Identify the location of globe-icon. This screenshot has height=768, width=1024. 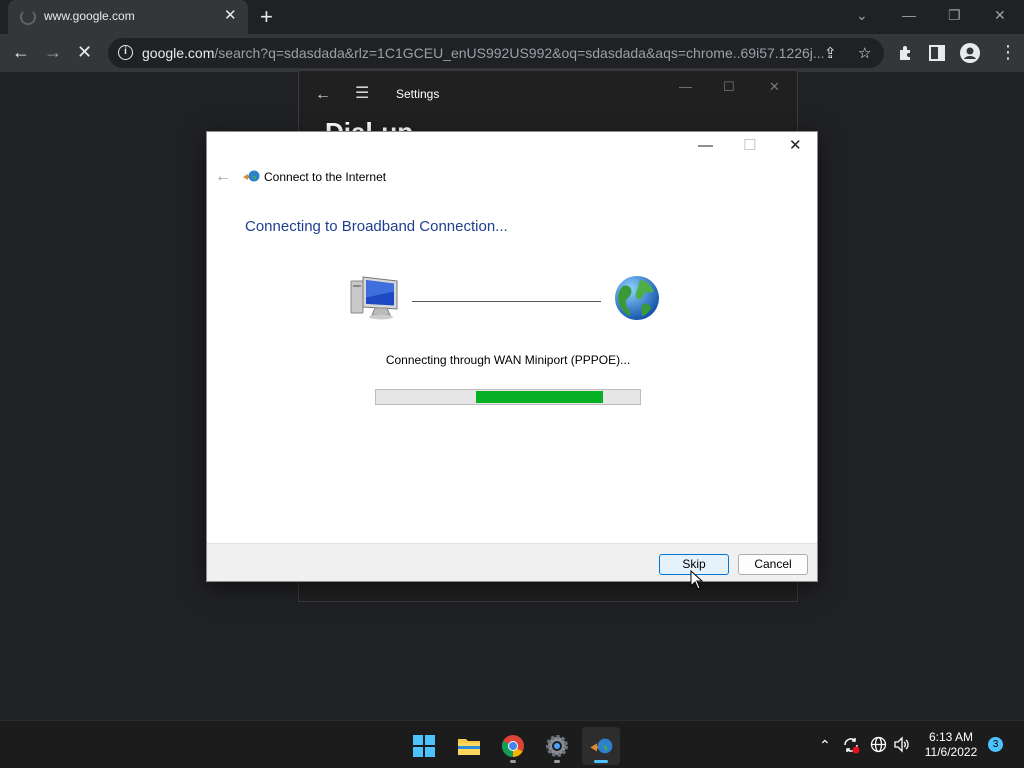
(637, 298).